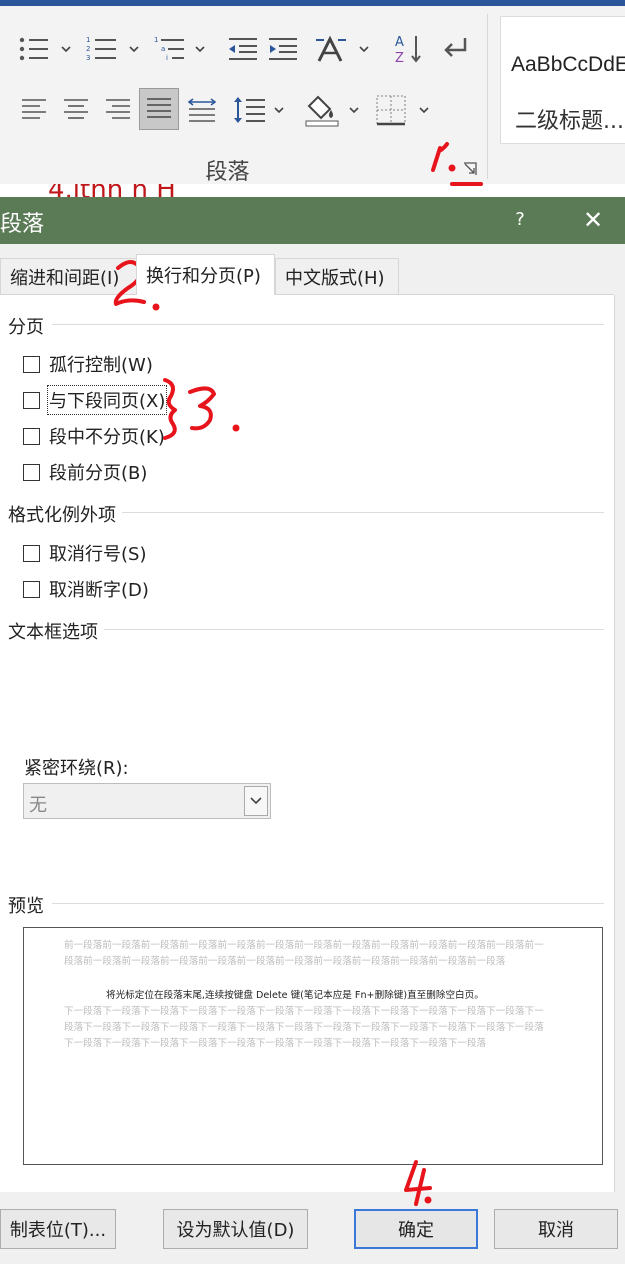  I want to click on set-default-button: 设为默认值(D), so click(235, 1229).